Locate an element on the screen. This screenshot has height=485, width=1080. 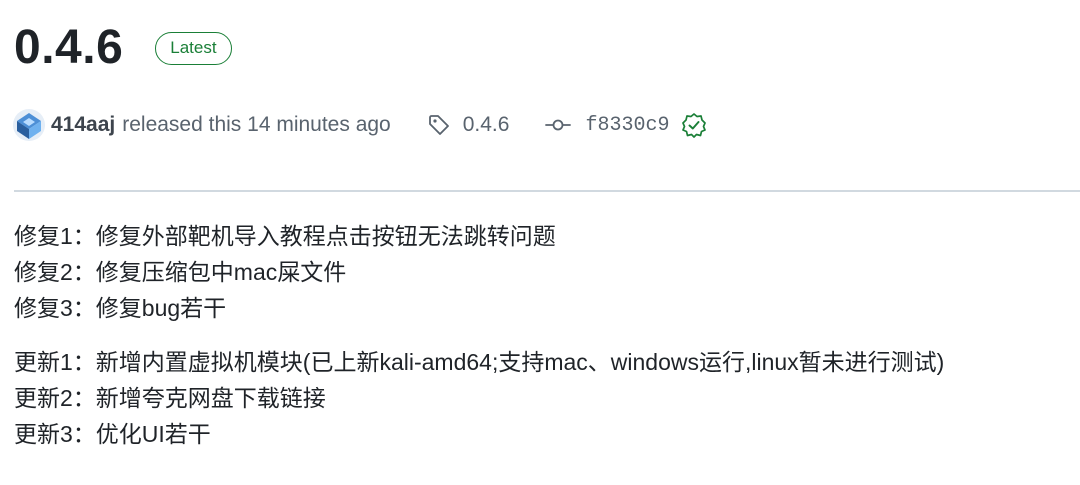
avatar-image is located at coordinates (29, 125).